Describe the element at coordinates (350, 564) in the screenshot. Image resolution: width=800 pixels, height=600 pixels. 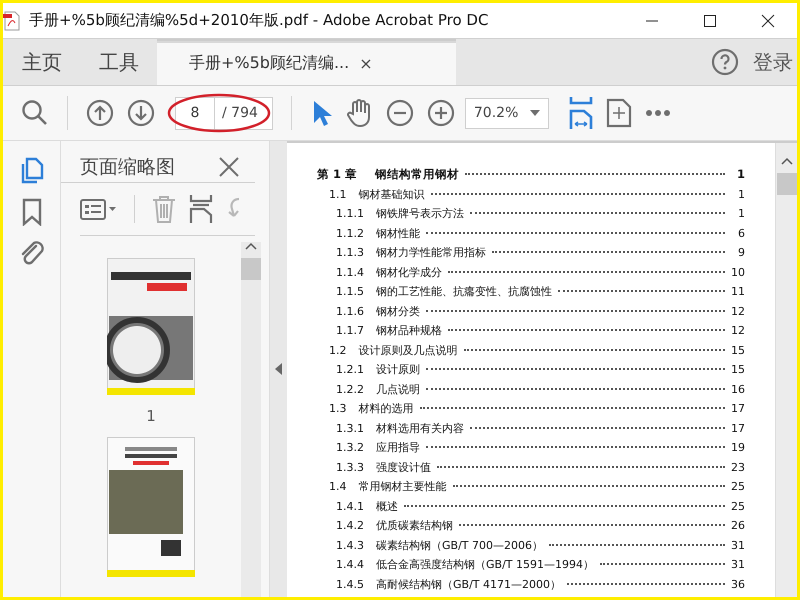
I see `section-number: 1.4.4` at that location.